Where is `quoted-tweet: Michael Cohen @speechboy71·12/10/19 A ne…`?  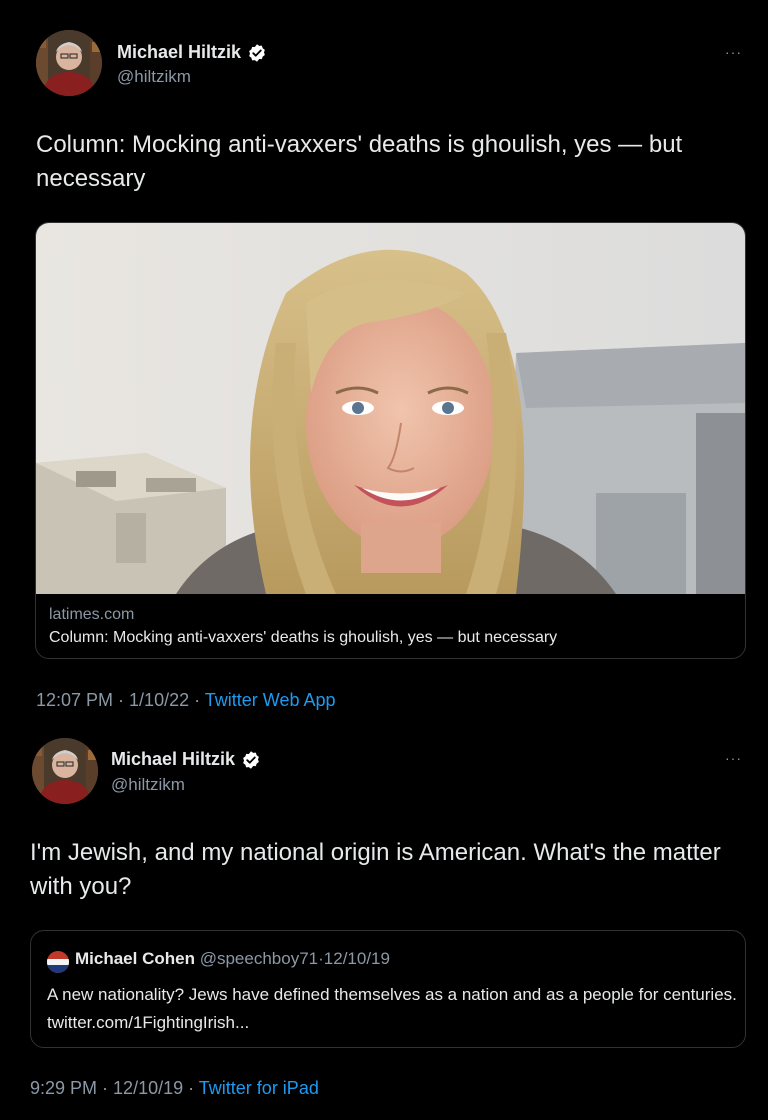 quoted-tweet: Michael Cohen @speechboy71·12/10/19 A ne… is located at coordinates (388, 989).